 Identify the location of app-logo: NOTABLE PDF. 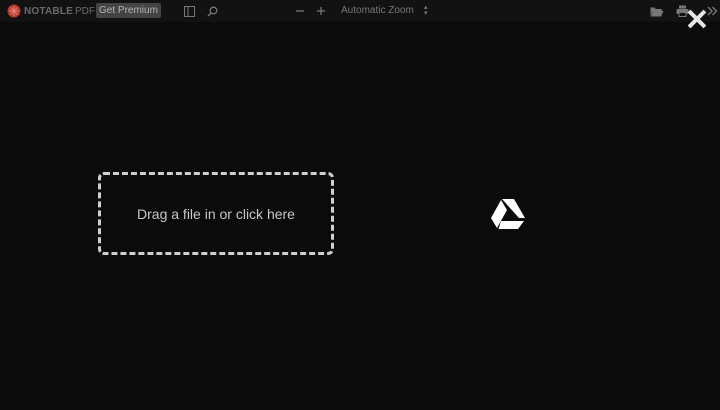
(51, 11).